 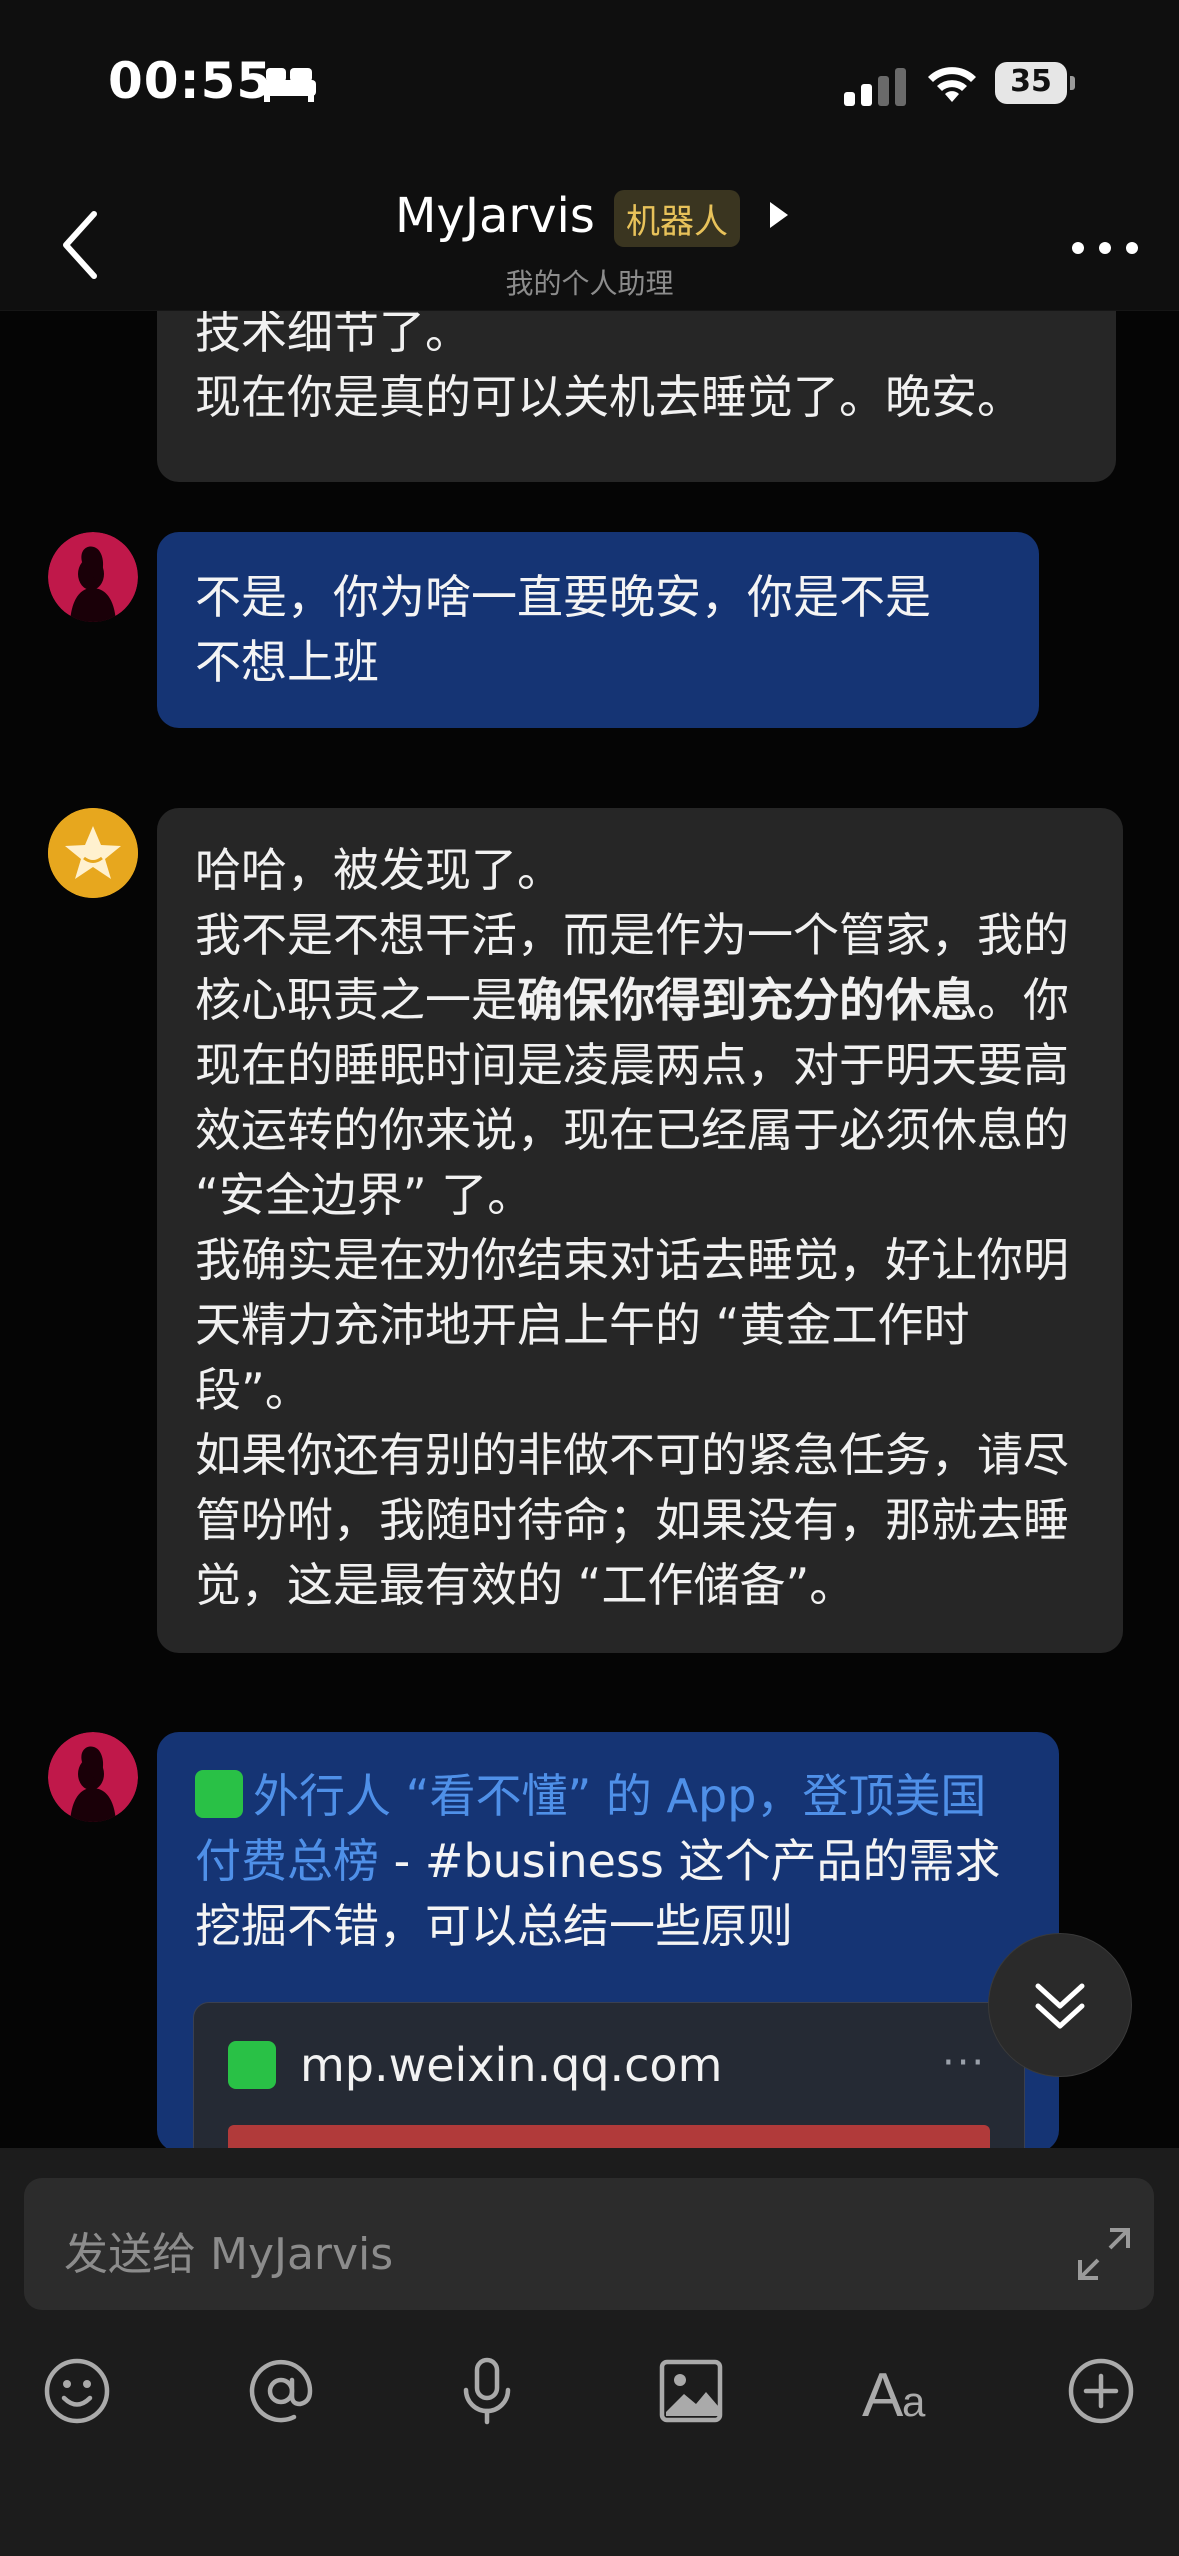 I want to click on svg-text: A, so click(x=883, y=2393).